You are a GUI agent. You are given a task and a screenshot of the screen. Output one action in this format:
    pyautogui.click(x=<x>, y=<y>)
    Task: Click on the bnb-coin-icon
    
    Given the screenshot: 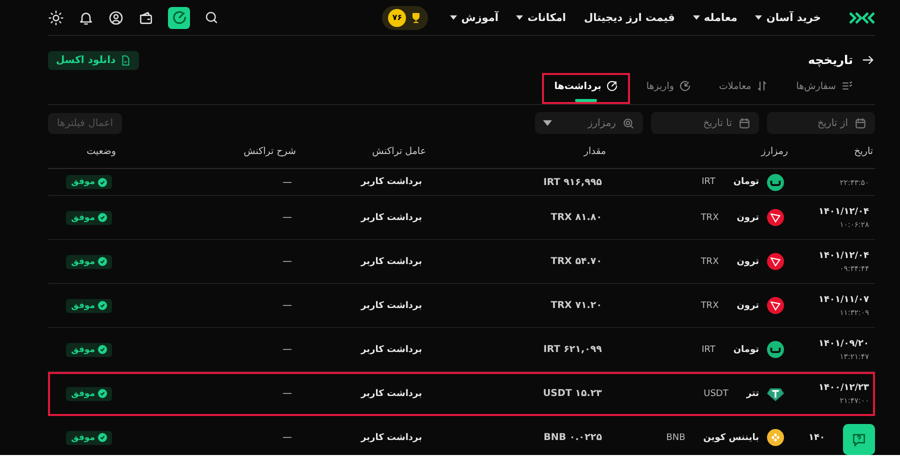 What is the action you would take?
    pyautogui.click(x=775, y=437)
    